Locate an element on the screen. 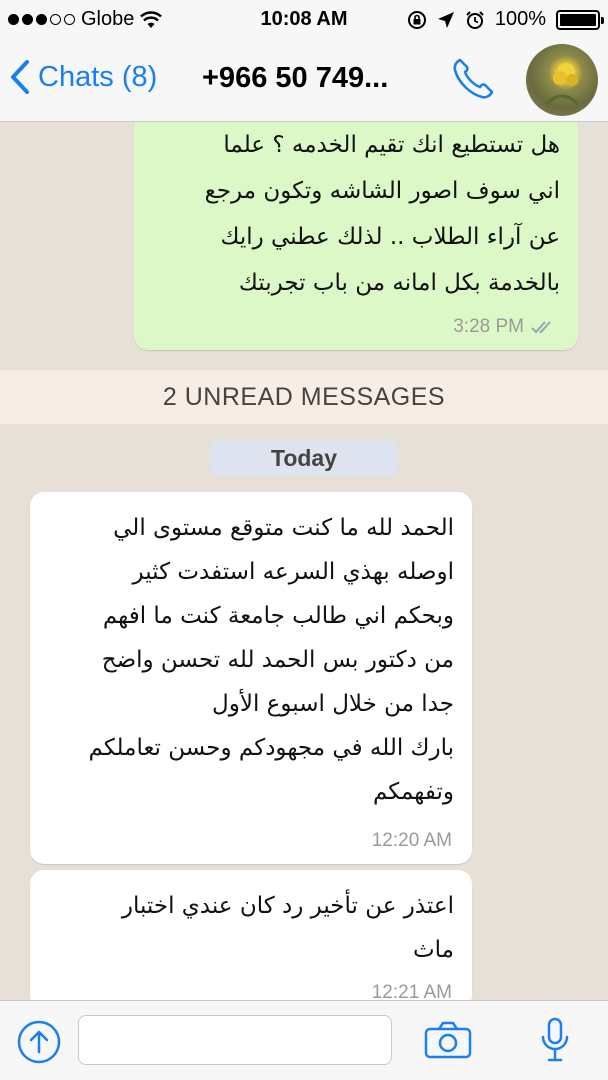 This screenshot has width=608, height=1080. battery-percent: 100% is located at coordinates (520, 19).